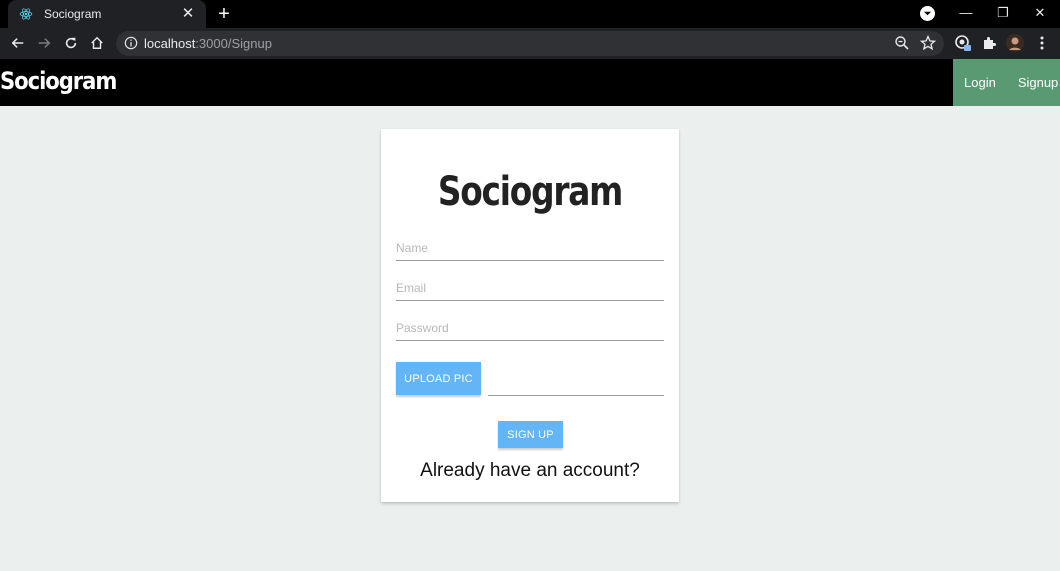  I want to click on back-icon, so click(18, 43).